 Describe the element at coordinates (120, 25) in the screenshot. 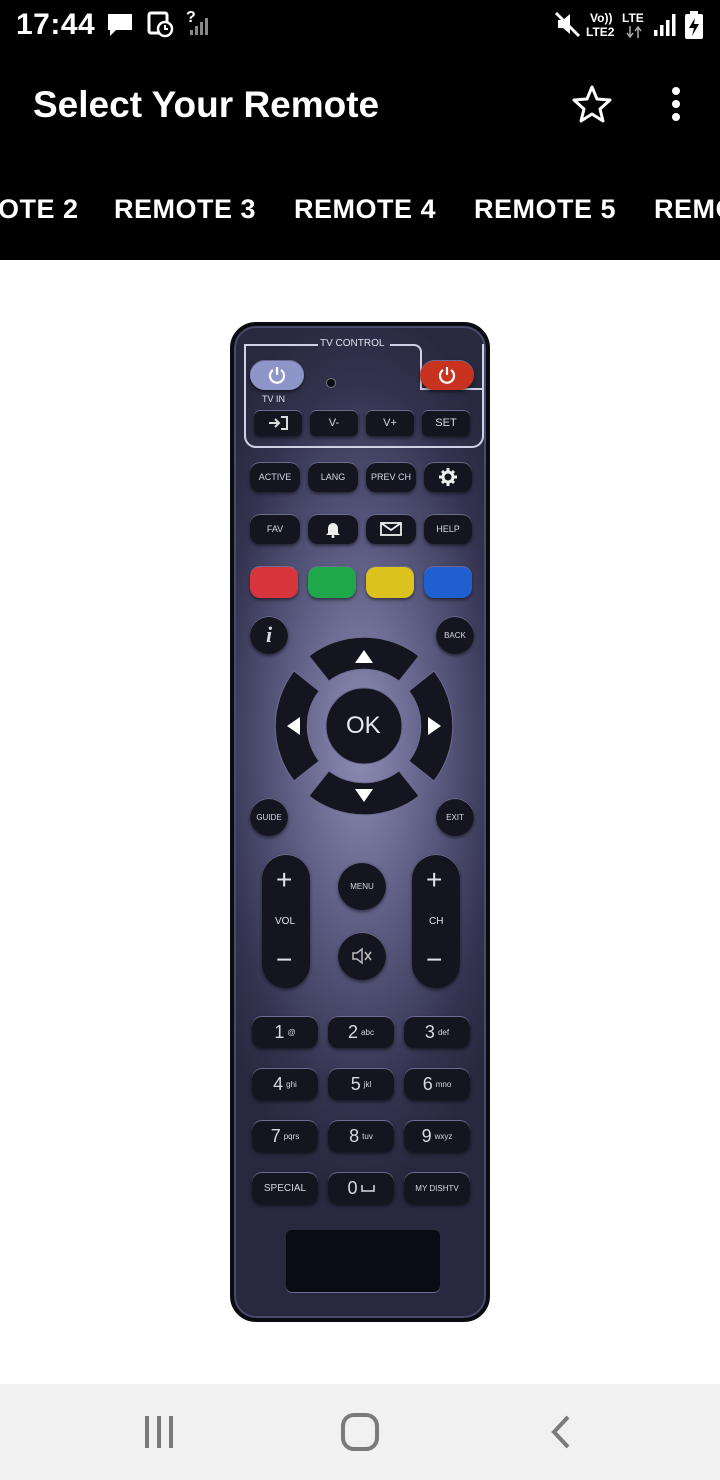

I see `chat-icon` at that location.